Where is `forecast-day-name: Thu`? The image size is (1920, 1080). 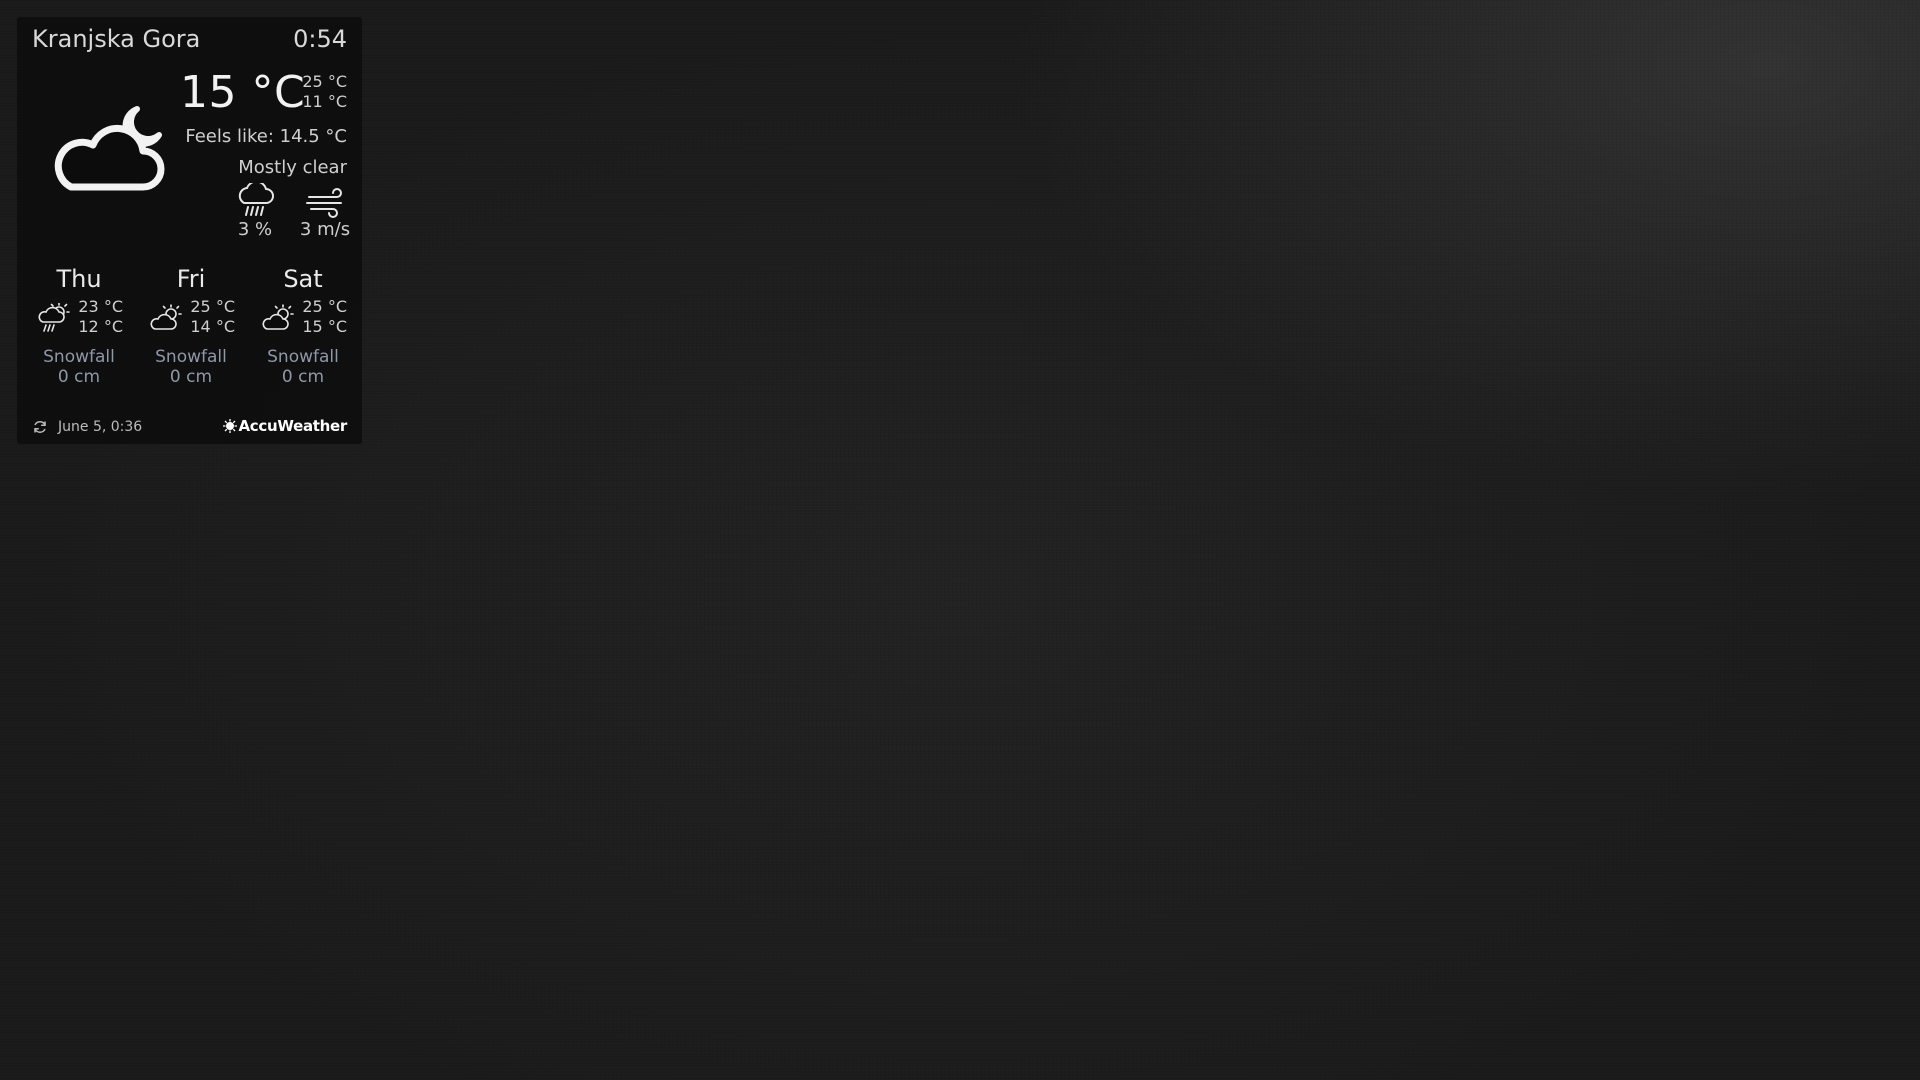 forecast-day-name: Thu is located at coordinates (79, 279).